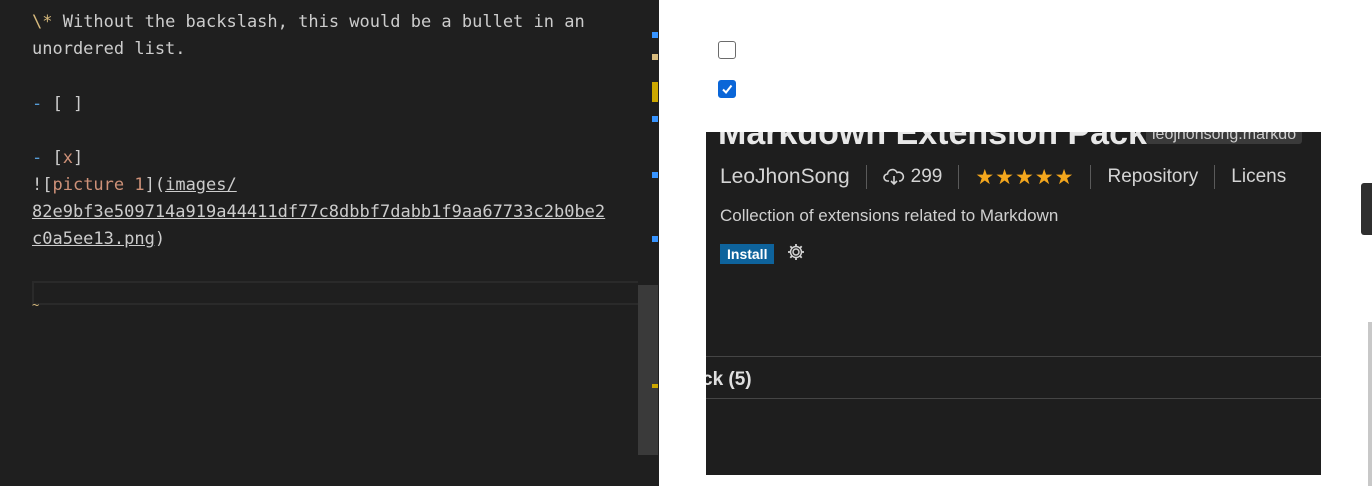 The image size is (1372, 486). What do you see at coordinates (1025, 177) in the screenshot?
I see `rating-stars: ★★★★★` at bounding box center [1025, 177].